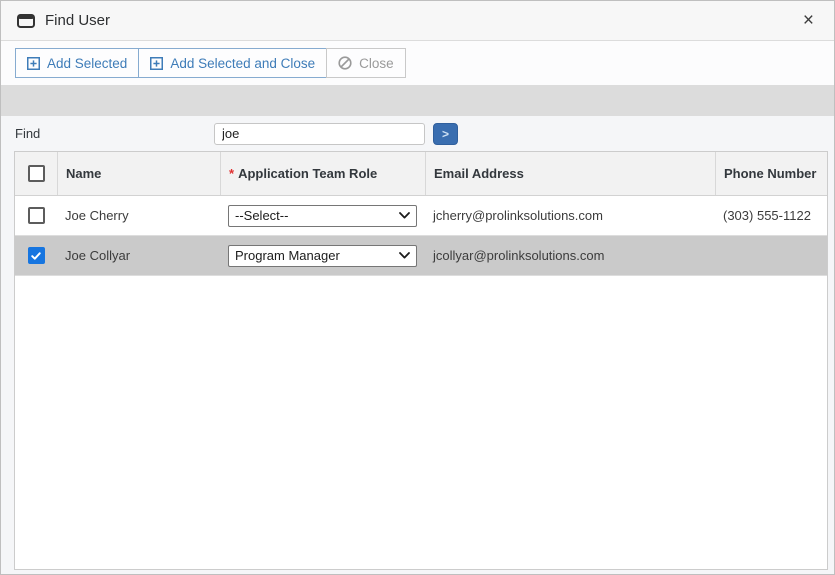 The height and width of the screenshot is (575, 835). Describe the element at coordinates (771, 173) in the screenshot. I see `header-phone: Phone Number` at that location.